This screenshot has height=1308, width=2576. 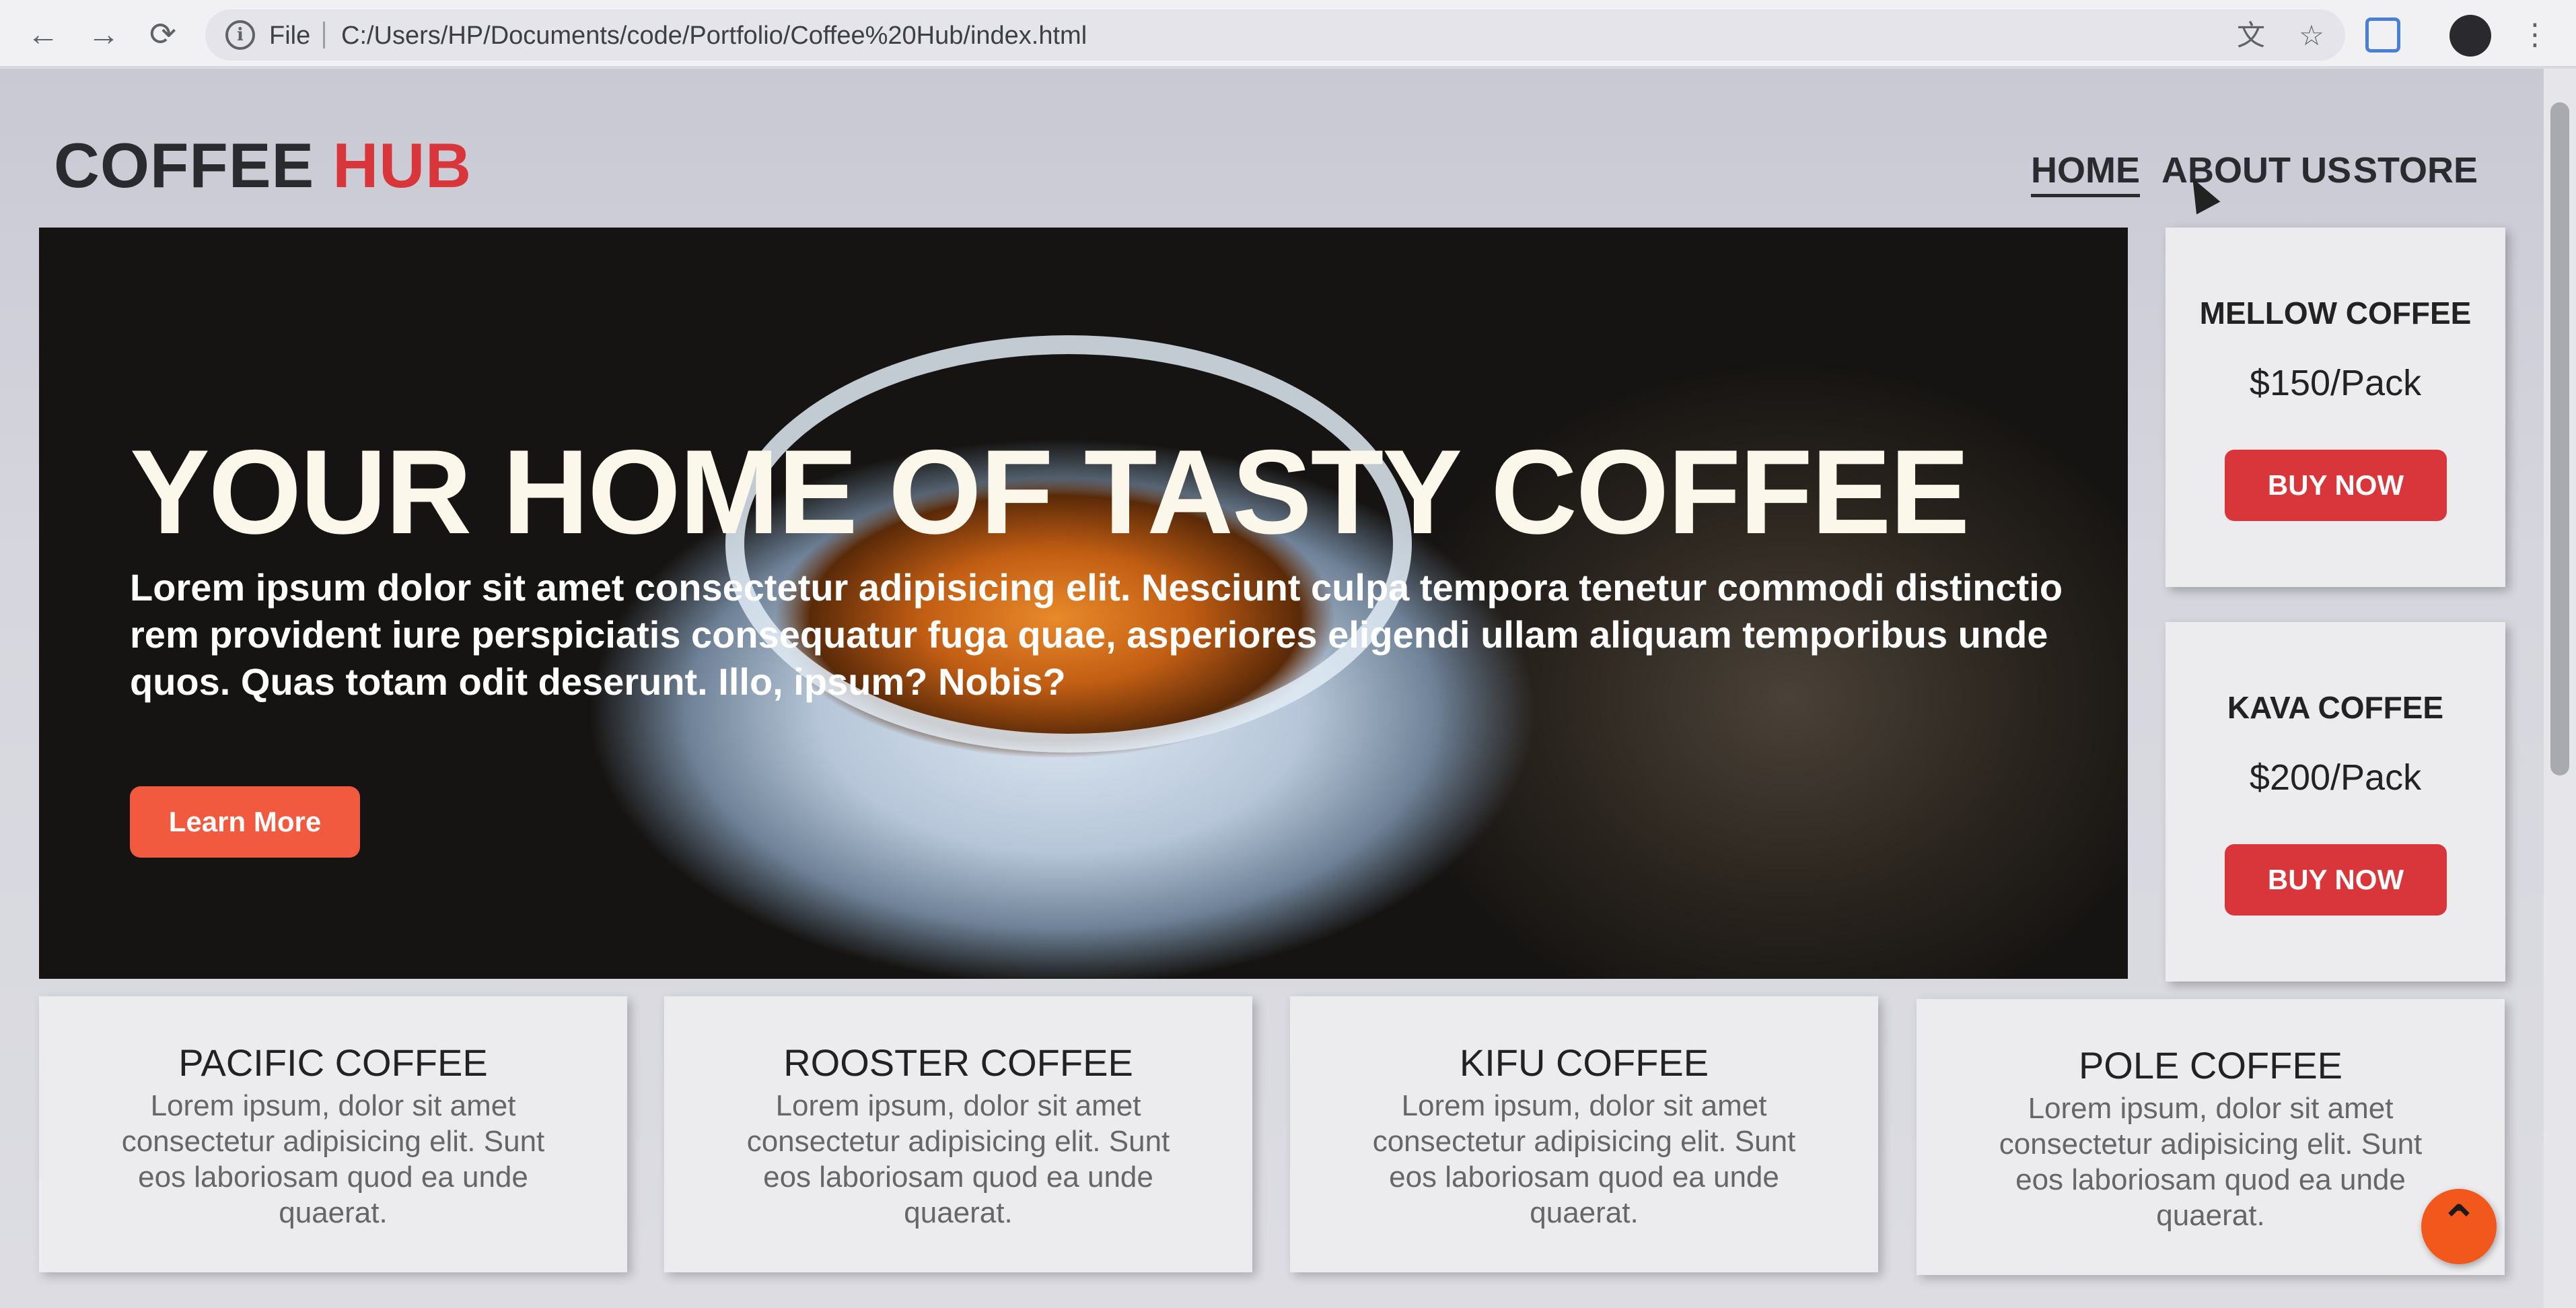 I want to click on reload-icon: ⟳, so click(x=163, y=35).